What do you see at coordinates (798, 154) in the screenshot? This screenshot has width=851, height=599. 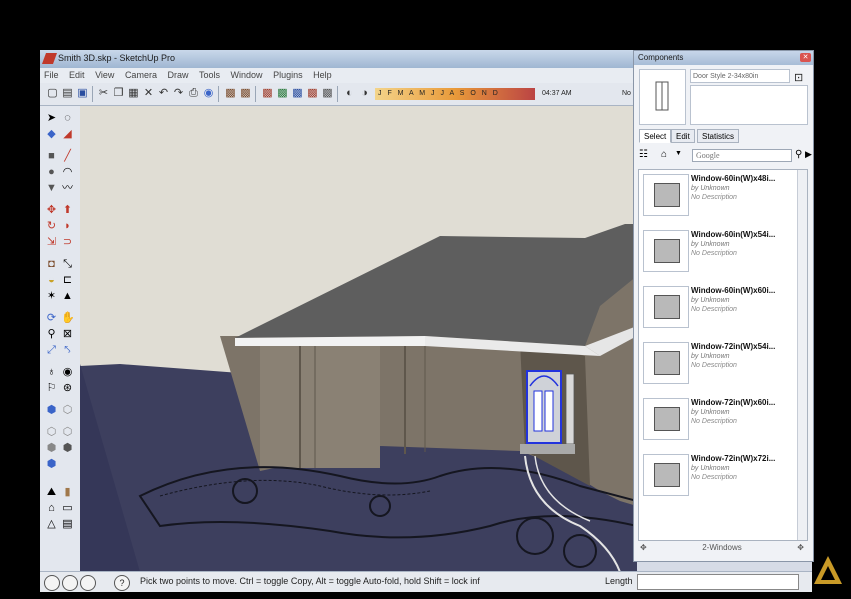 I see `search-icon: ⚲` at bounding box center [798, 154].